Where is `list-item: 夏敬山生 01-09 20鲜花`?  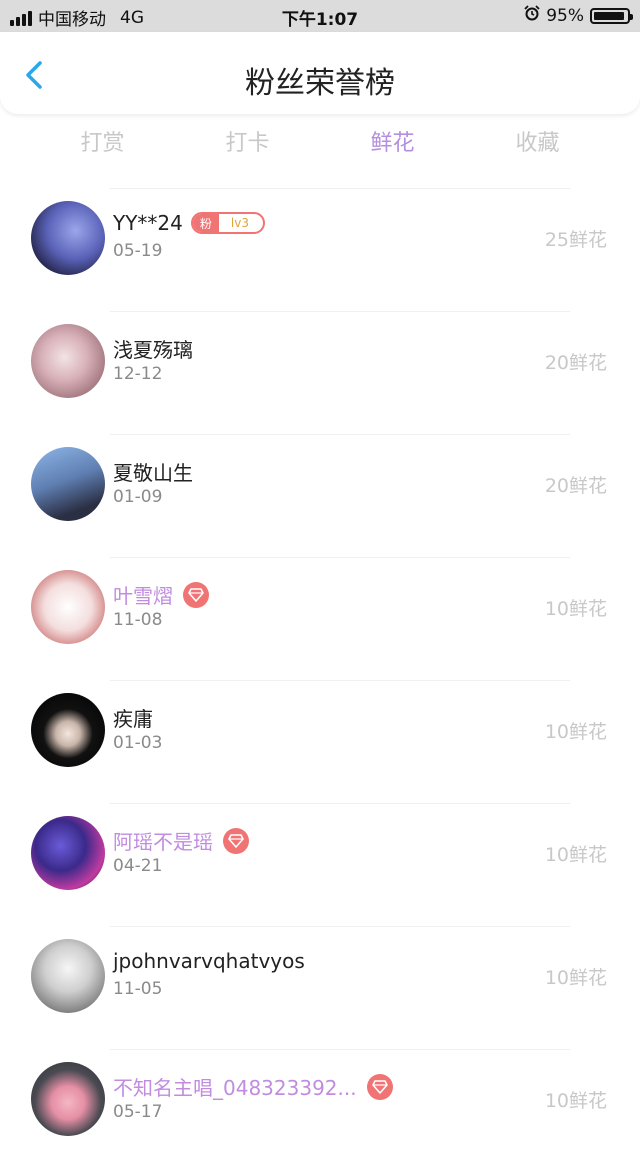 list-item: 夏敬山生 01-09 20鲜花 is located at coordinates (320, 495).